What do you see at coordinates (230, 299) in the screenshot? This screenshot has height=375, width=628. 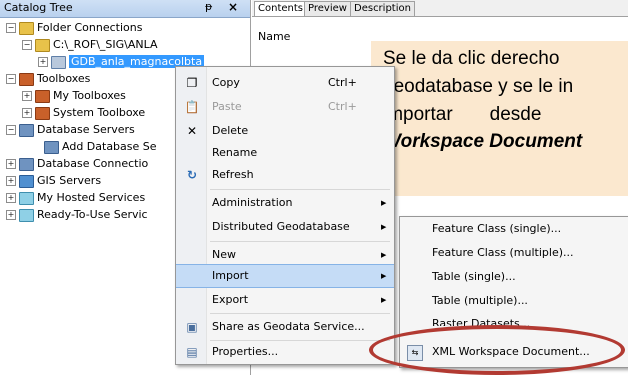 I see `menu-item-label: Export` at bounding box center [230, 299].